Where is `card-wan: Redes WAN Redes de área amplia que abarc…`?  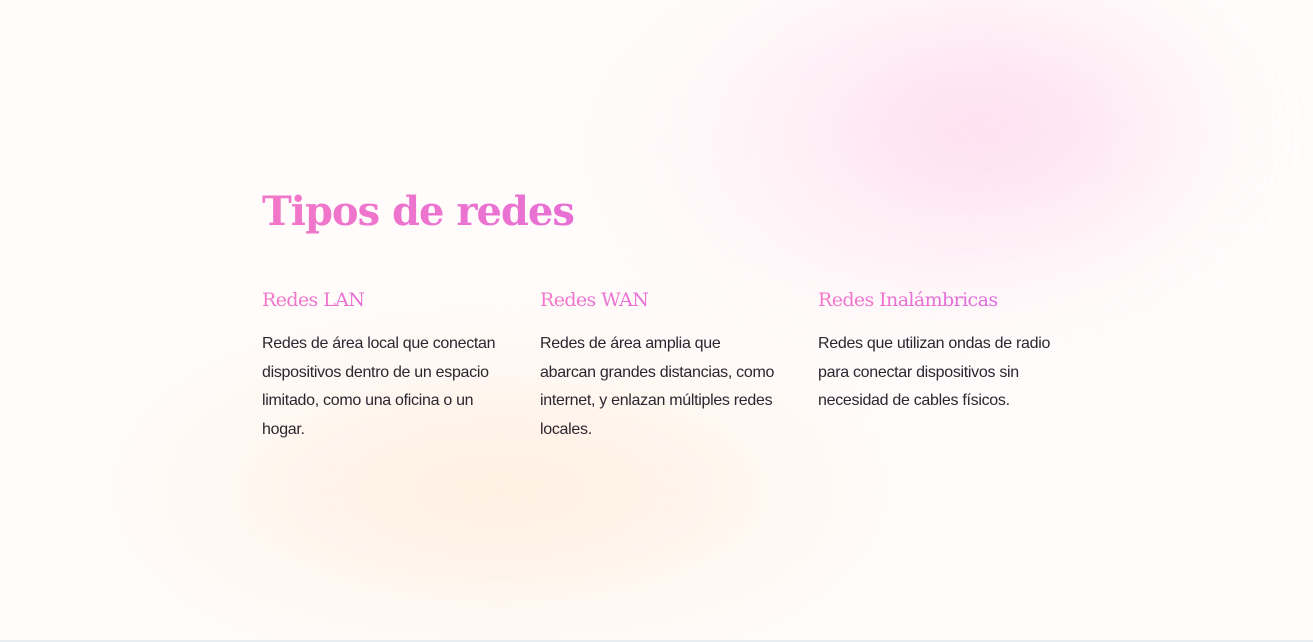 card-wan: Redes WAN Redes de área amplia que abarc… is located at coordinates (660, 364).